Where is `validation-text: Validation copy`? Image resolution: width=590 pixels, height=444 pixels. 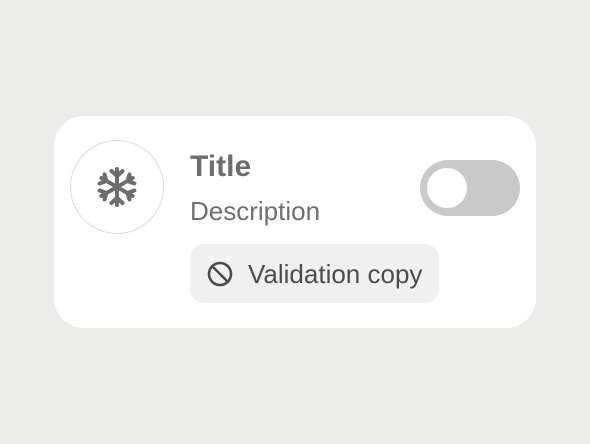
validation-text: Validation copy is located at coordinates (335, 273).